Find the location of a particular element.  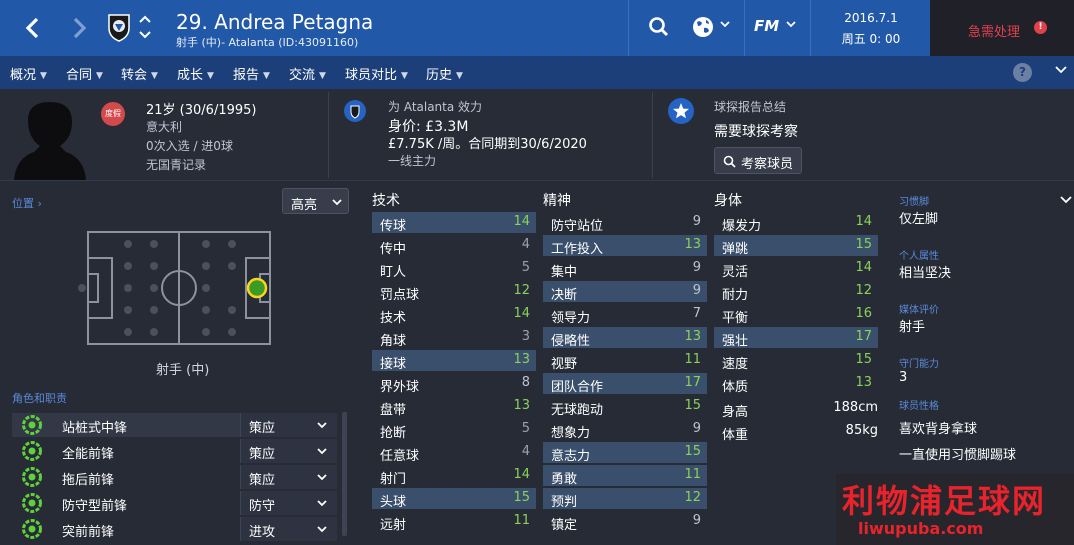

attribute-row: 领导力 7 is located at coordinates (625, 315).